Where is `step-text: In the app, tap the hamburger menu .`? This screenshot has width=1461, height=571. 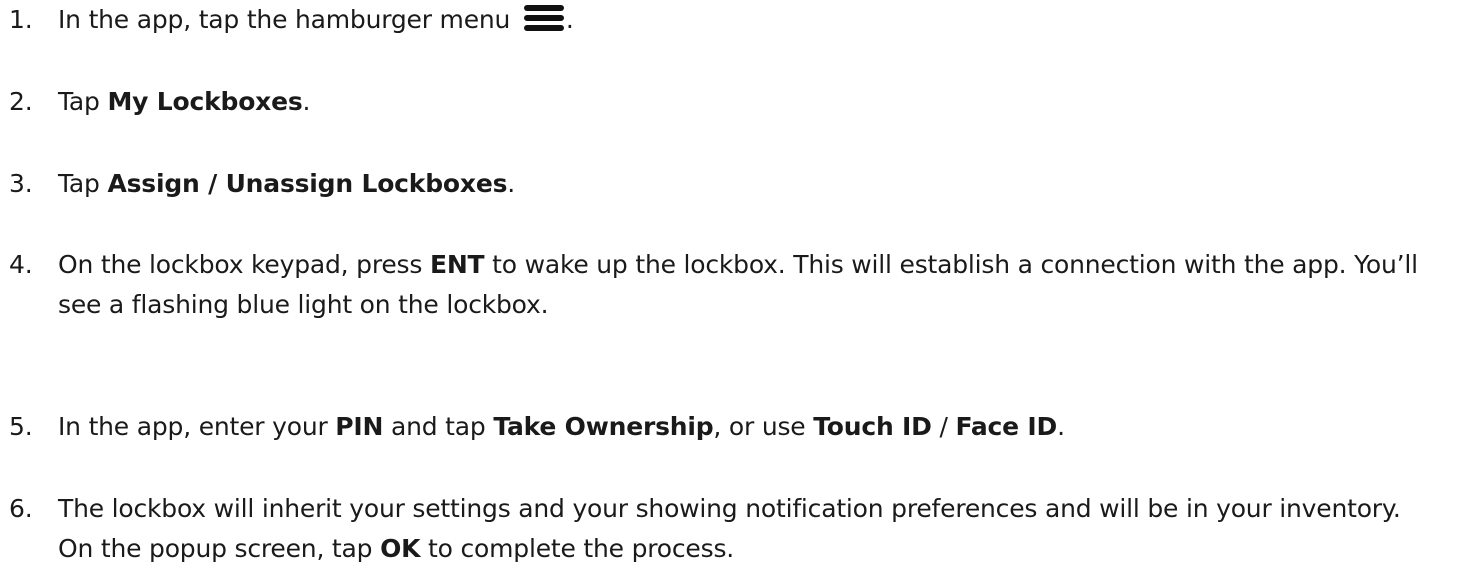 step-text: In the app, tap the hamburger menu . is located at coordinates (316, 19).